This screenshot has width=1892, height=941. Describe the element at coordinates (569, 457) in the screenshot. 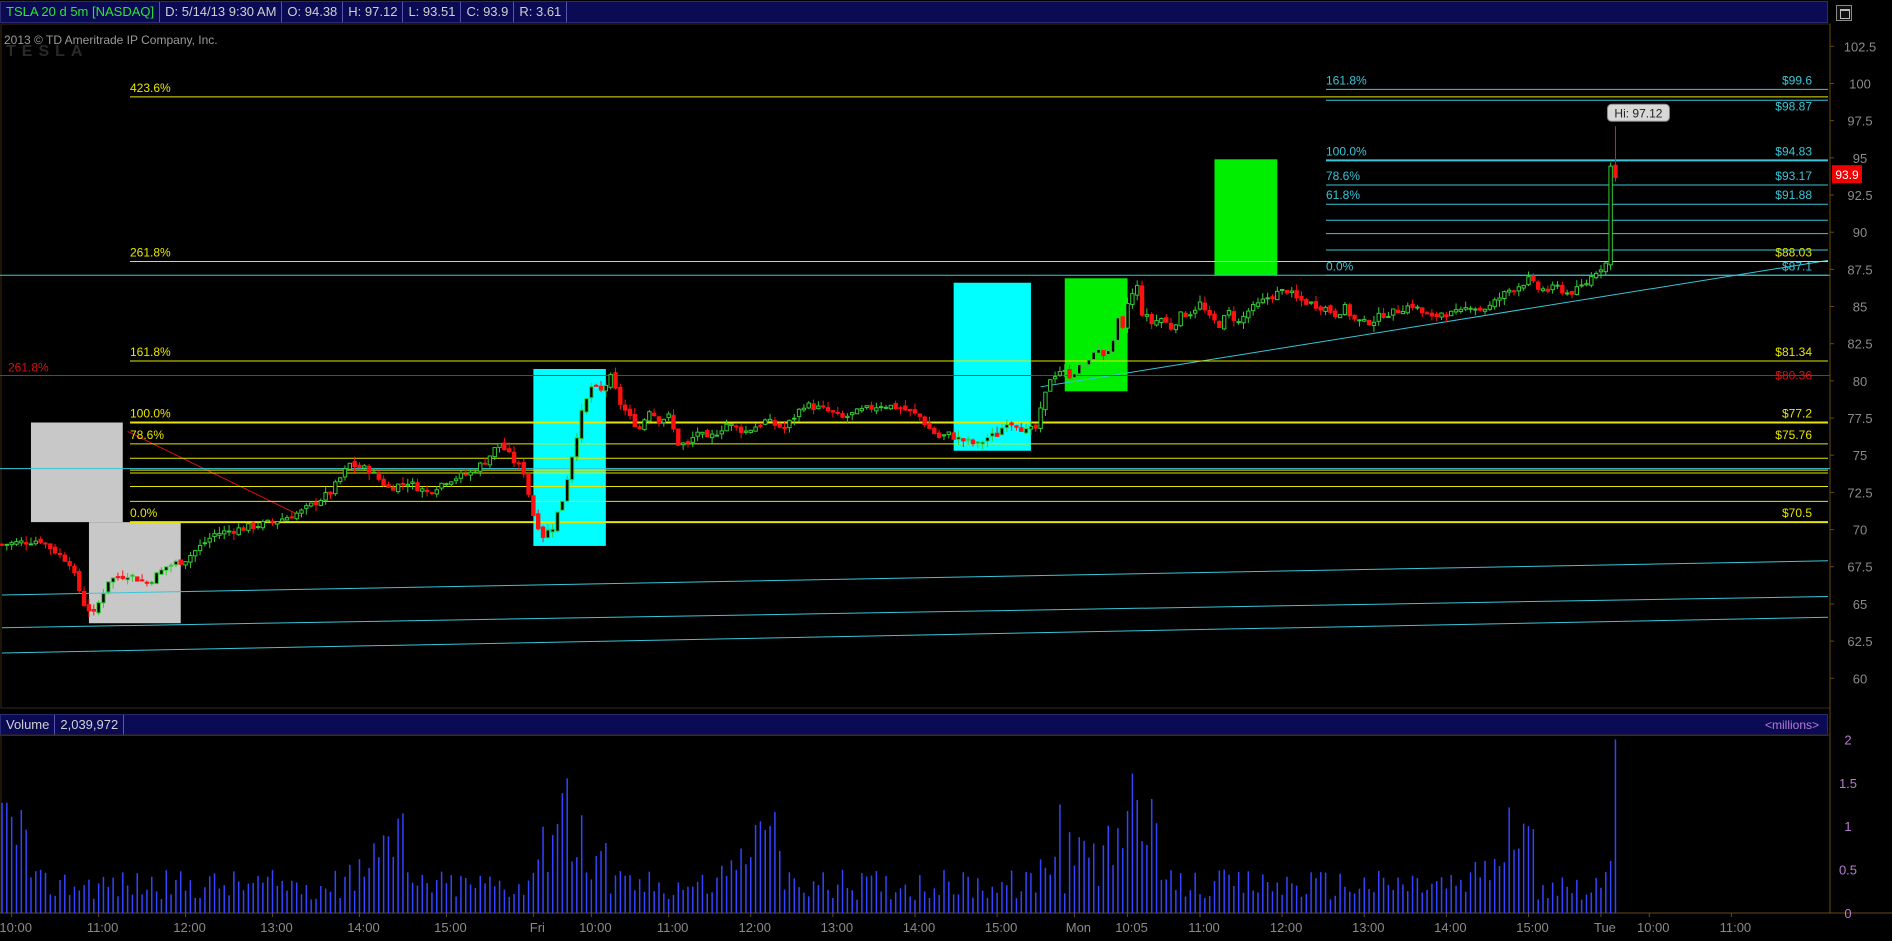

I see `cyan-highlight-box` at that location.